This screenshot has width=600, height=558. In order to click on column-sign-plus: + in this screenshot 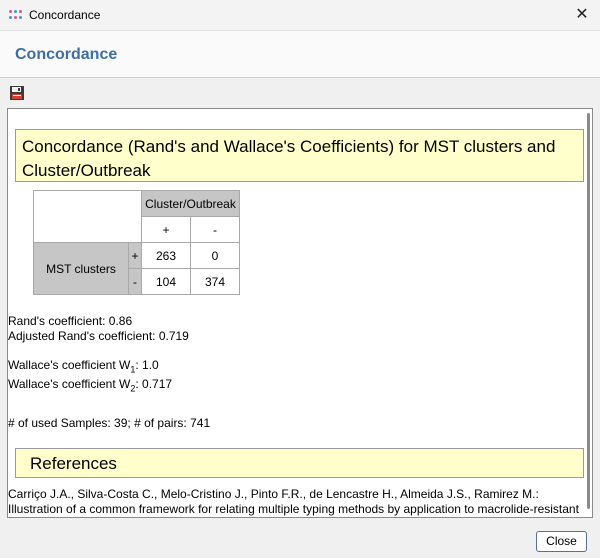, I will do `click(166, 229)`.